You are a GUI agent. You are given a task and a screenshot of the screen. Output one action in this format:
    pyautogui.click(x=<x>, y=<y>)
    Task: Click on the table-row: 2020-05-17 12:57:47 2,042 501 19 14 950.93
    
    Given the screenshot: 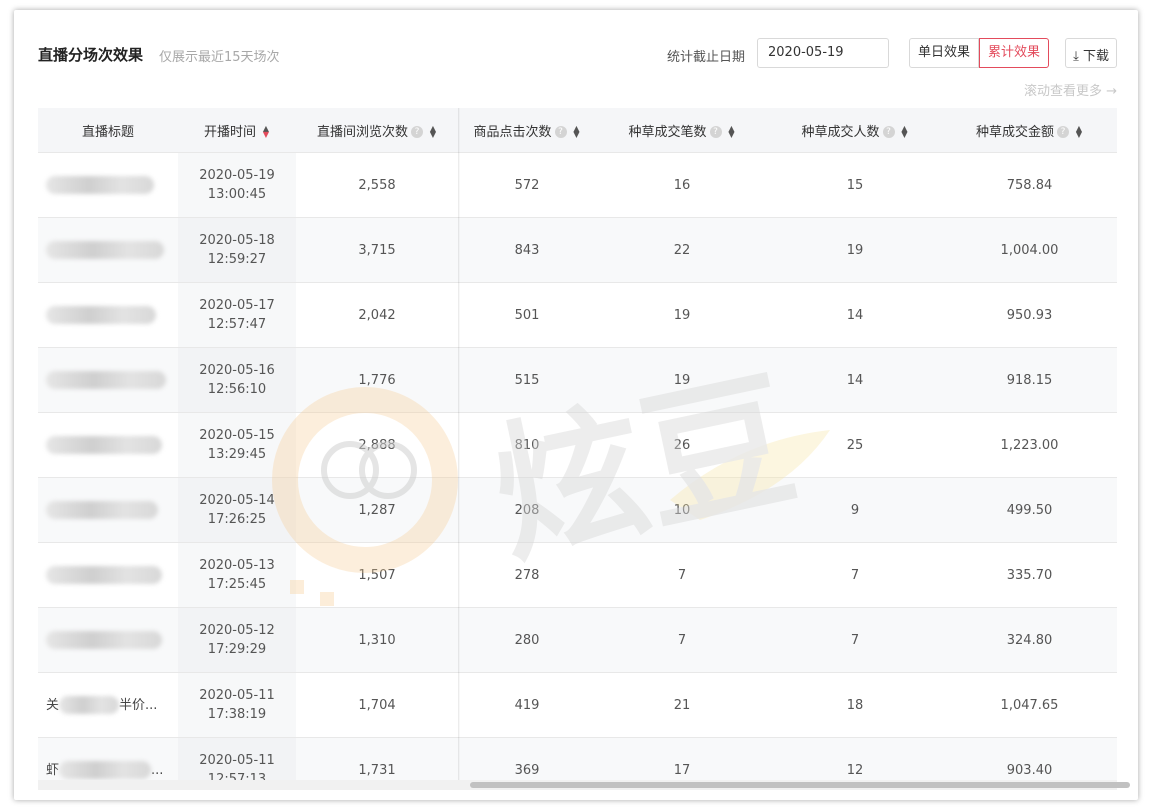 What is the action you would take?
    pyautogui.click(x=577, y=315)
    